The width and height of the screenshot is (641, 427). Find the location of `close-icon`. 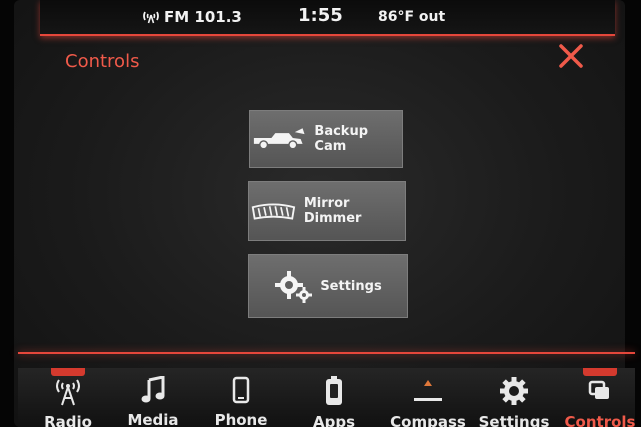

close-icon is located at coordinates (571, 56).